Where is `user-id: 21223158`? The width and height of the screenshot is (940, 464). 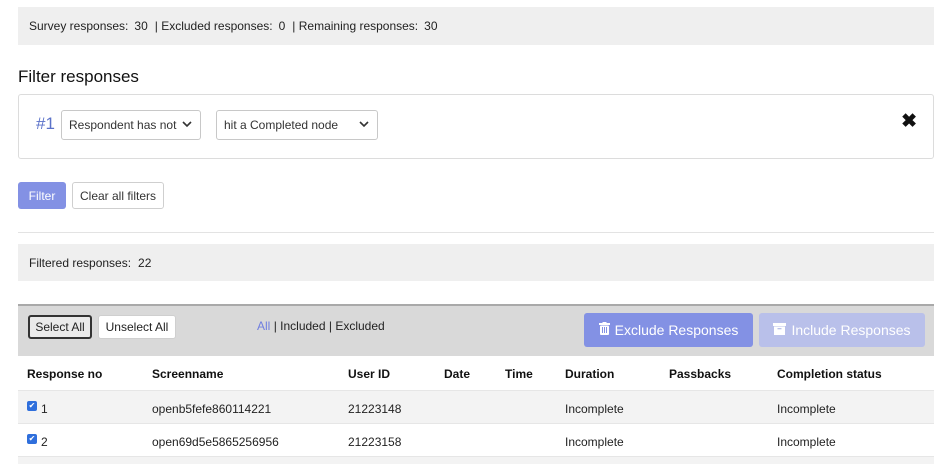
user-id: 21223158 is located at coordinates (375, 442).